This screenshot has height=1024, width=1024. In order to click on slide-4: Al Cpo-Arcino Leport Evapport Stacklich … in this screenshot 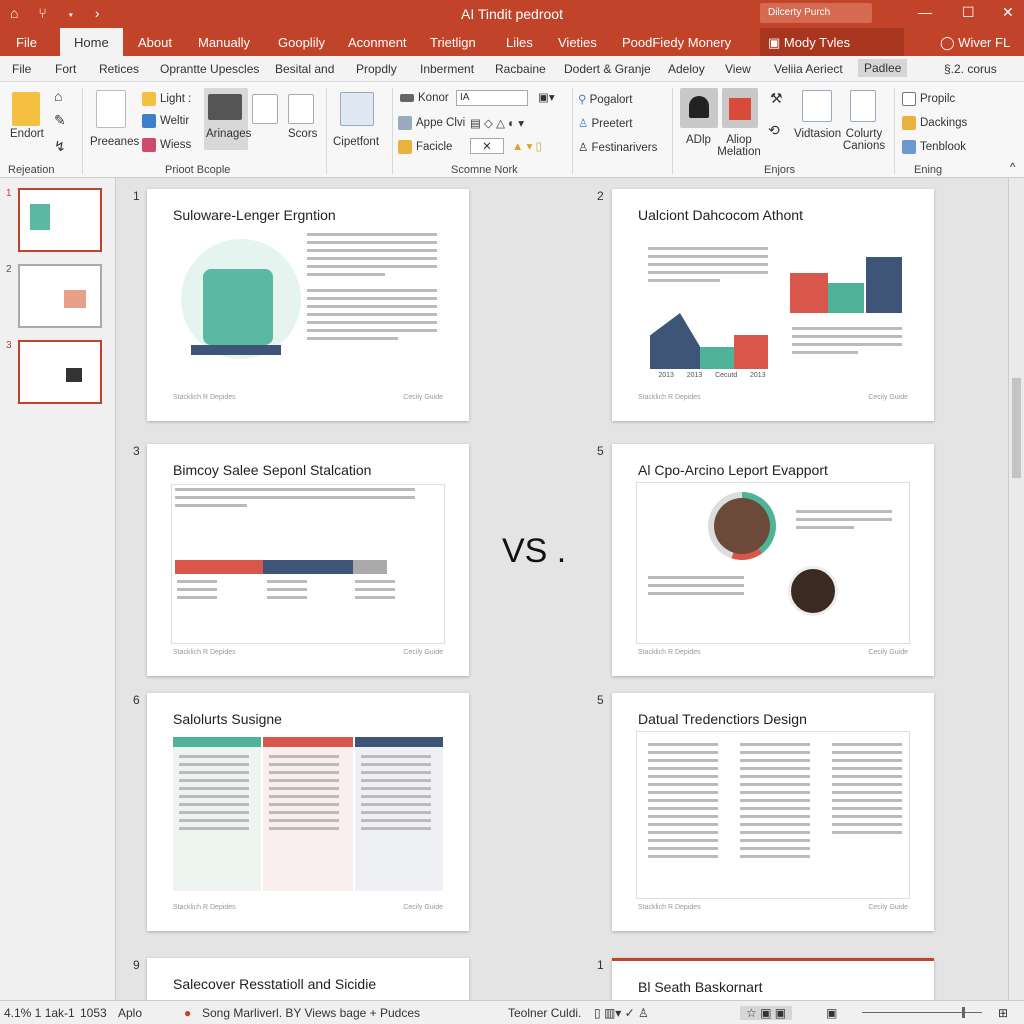, I will do `click(773, 560)`.